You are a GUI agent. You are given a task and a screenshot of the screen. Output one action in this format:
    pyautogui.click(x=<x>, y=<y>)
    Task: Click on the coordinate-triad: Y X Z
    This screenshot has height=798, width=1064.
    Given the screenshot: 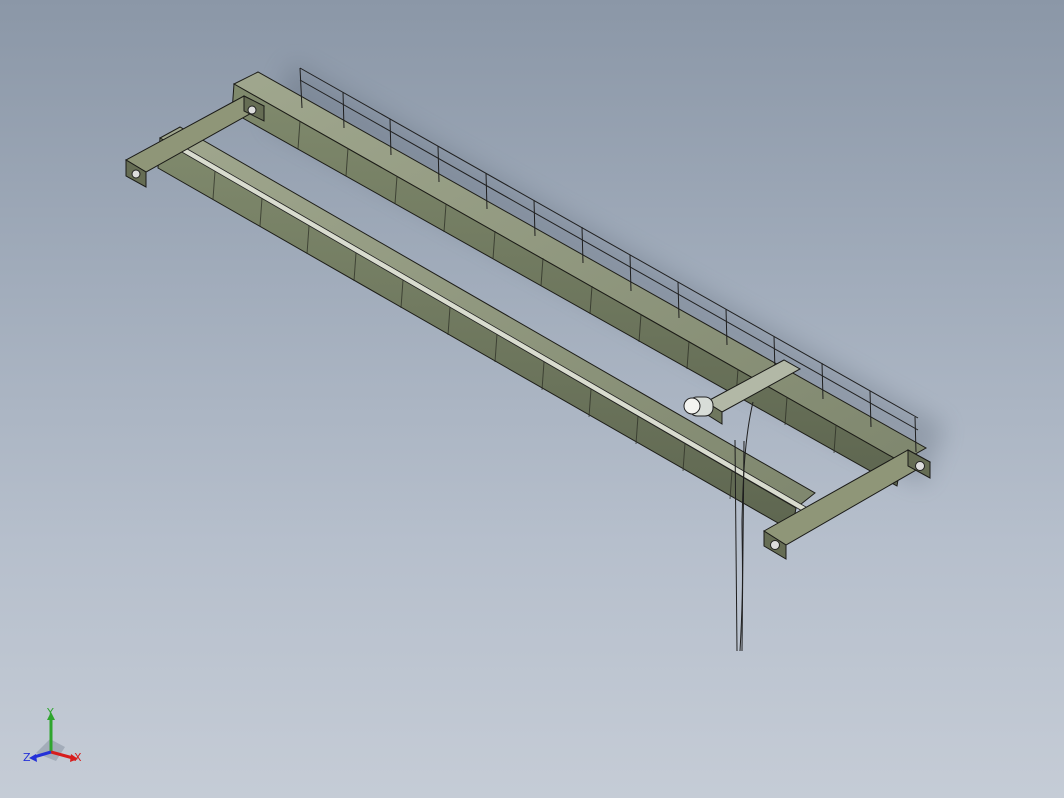 What is the action you would take?
    pyautogui.click(x=55, y=738)
    